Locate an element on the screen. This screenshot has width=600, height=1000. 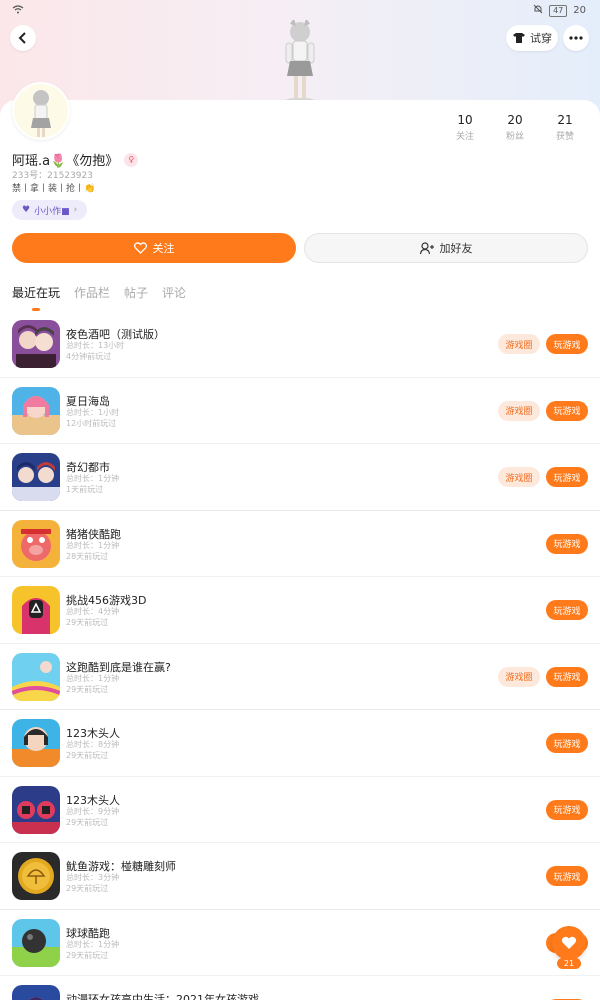
game-row: 奇幻都市 总时长：1分钟 1天前玩过 游戏圈 玩游戏 is located at coordinates (300, 477).